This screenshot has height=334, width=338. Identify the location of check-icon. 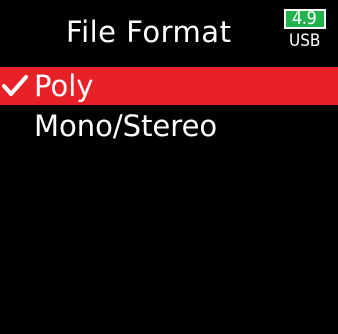
(15, 86).